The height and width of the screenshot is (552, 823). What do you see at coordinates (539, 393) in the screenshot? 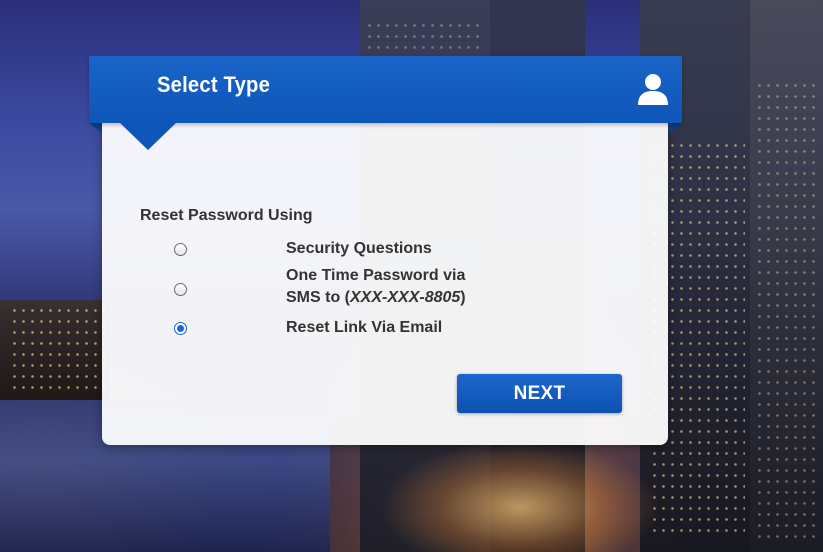
I see `next-button: NEXT` at bounding box center [539, 393].